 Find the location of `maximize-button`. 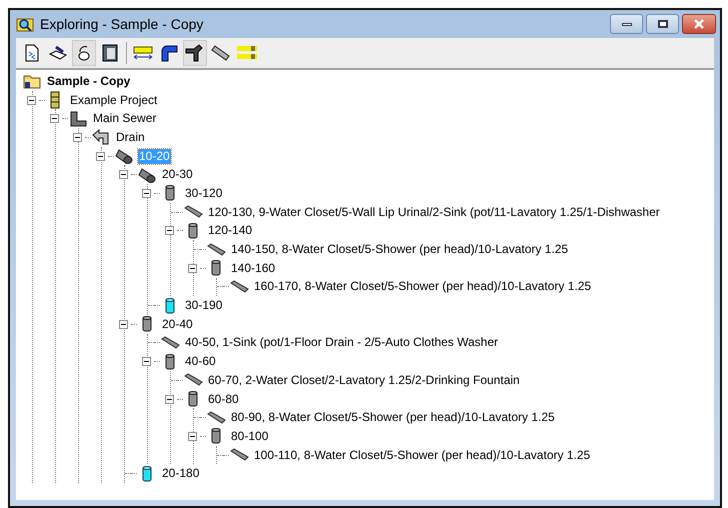

maximize-button is located at coordinates (662, 24).